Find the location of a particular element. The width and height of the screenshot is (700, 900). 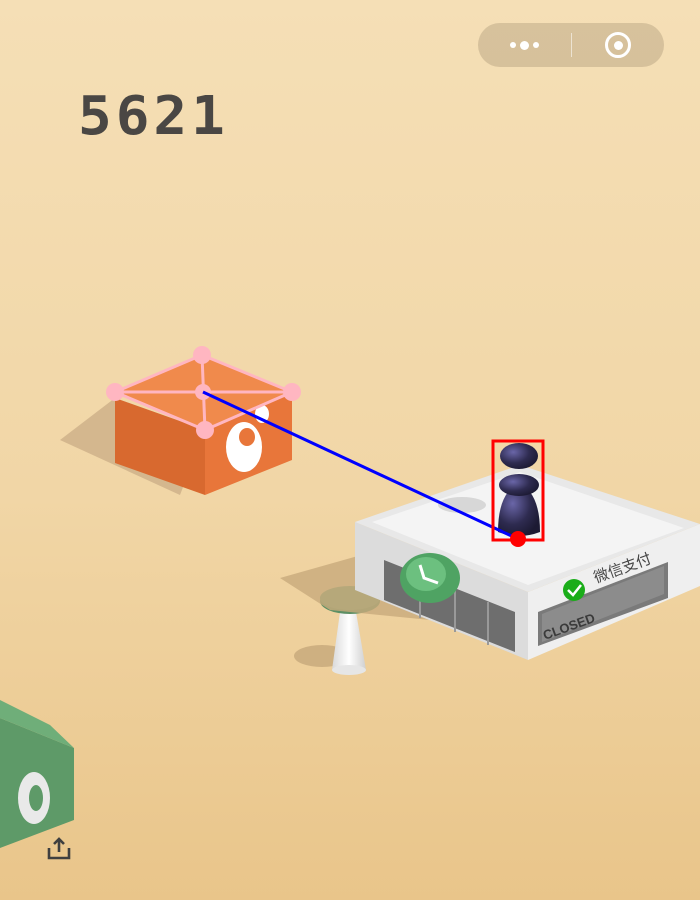

ring-icon is located at coordinates (34, 798).